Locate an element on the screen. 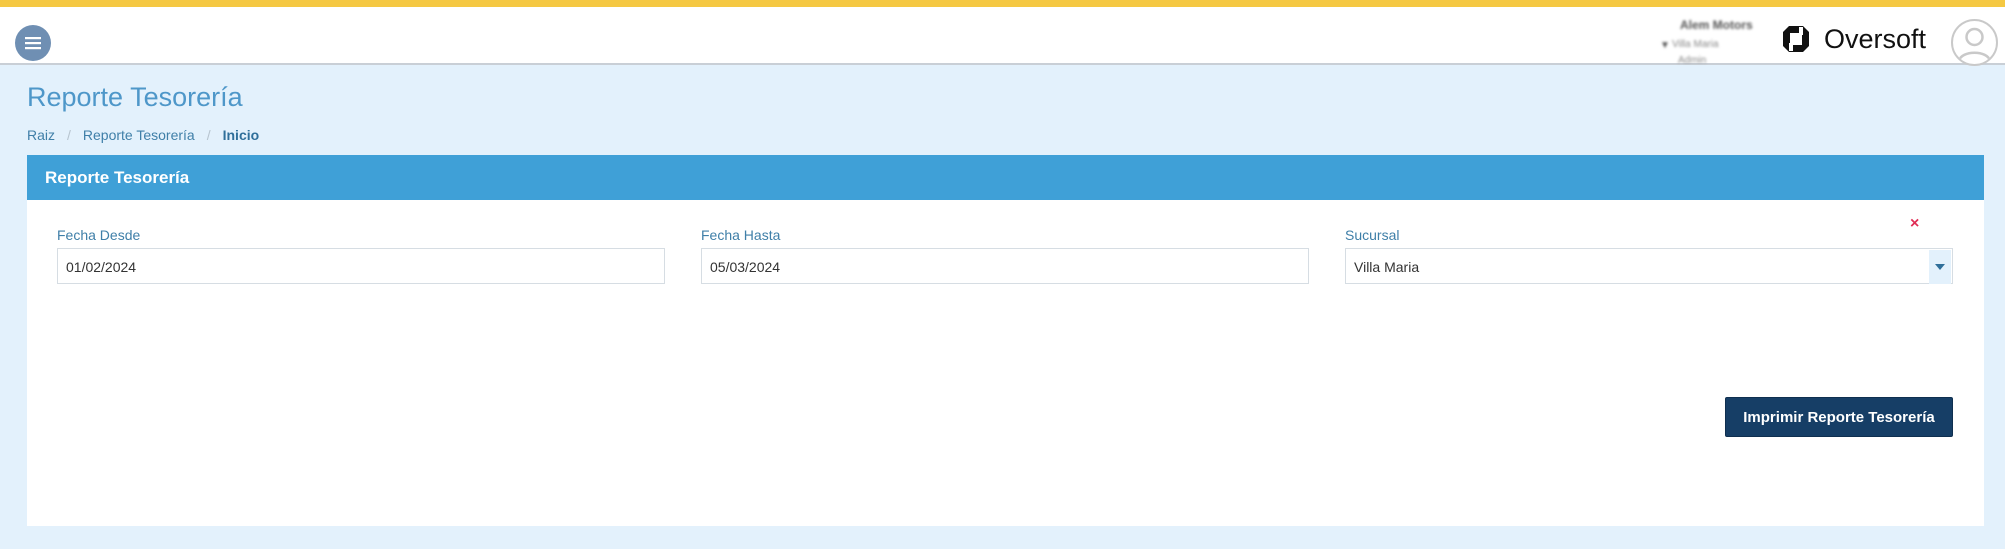  brand: Oversoft is located at coordinates (1853, 39).